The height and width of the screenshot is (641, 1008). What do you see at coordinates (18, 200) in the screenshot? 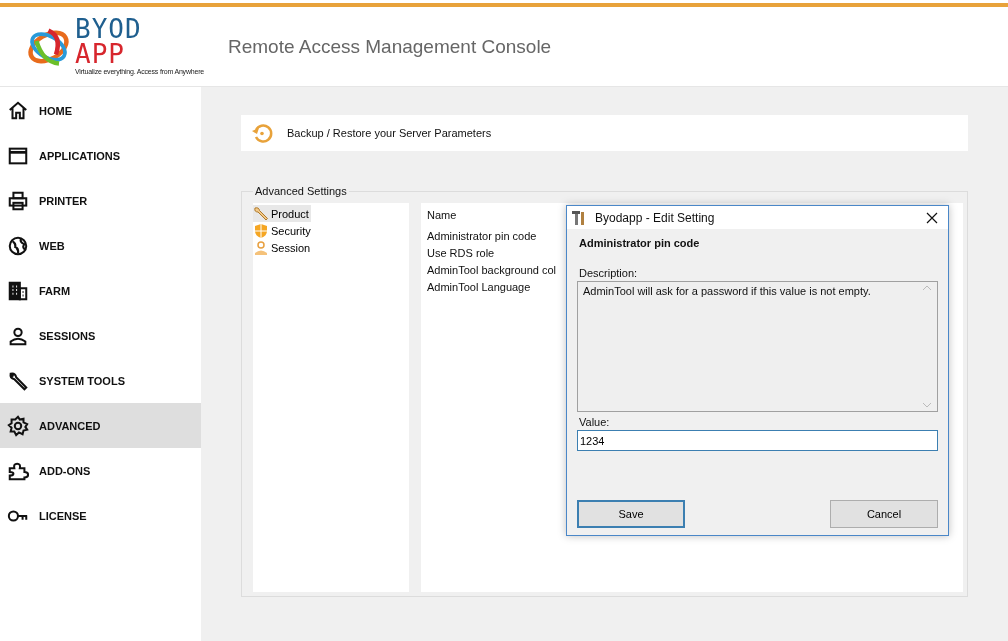
I see `printer-icon` at bounding box center [18, 200].